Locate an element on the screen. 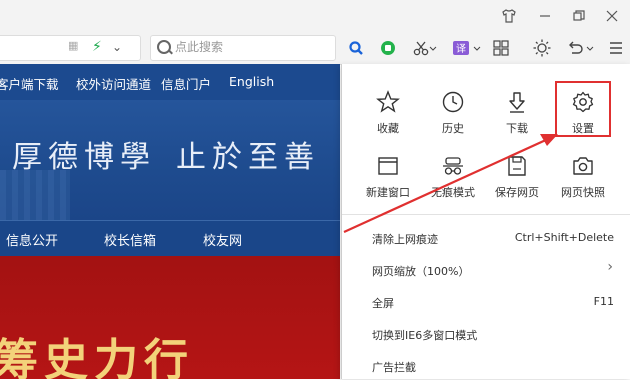  menu-page-snapshot: 网页快照 is located at coordinates (583, 177).